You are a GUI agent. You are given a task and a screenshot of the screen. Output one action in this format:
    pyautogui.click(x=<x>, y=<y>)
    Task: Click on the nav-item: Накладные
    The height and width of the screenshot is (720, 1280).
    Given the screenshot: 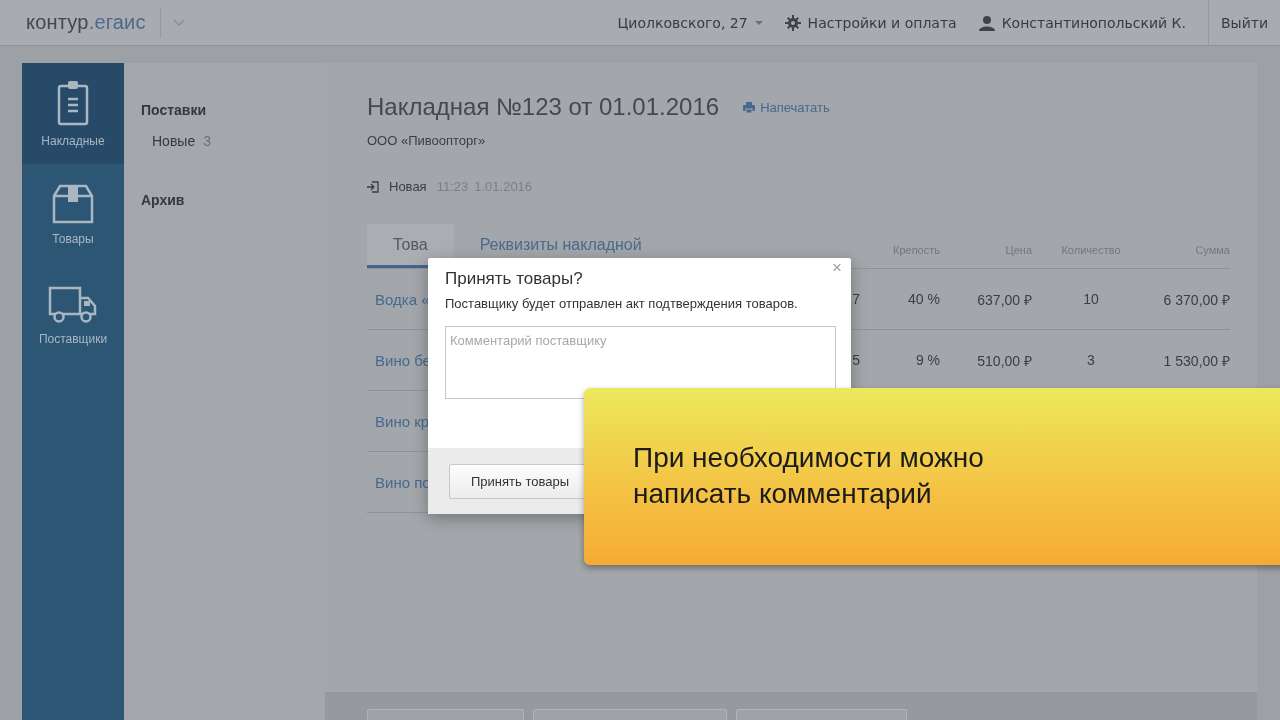 What is the action you would take?
    pyautogui.click(x=73, y=113)
    